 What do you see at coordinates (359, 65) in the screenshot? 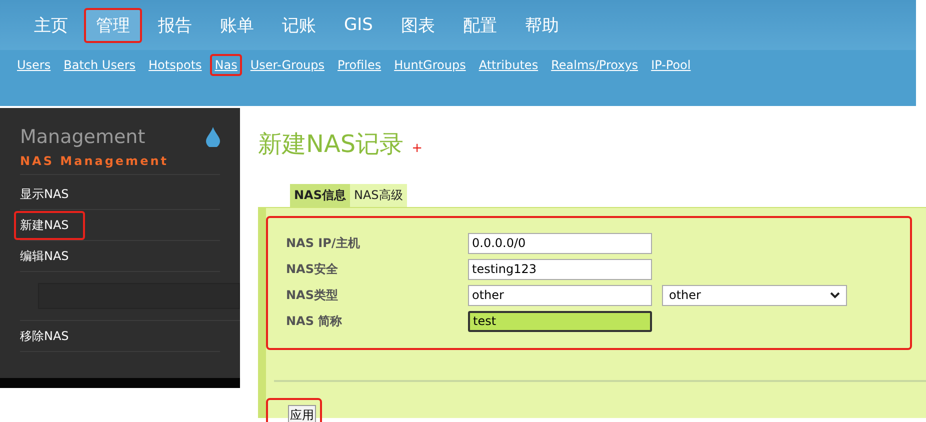
I see `sub-nav-link: Profiles` at bounding box center [359, 65].